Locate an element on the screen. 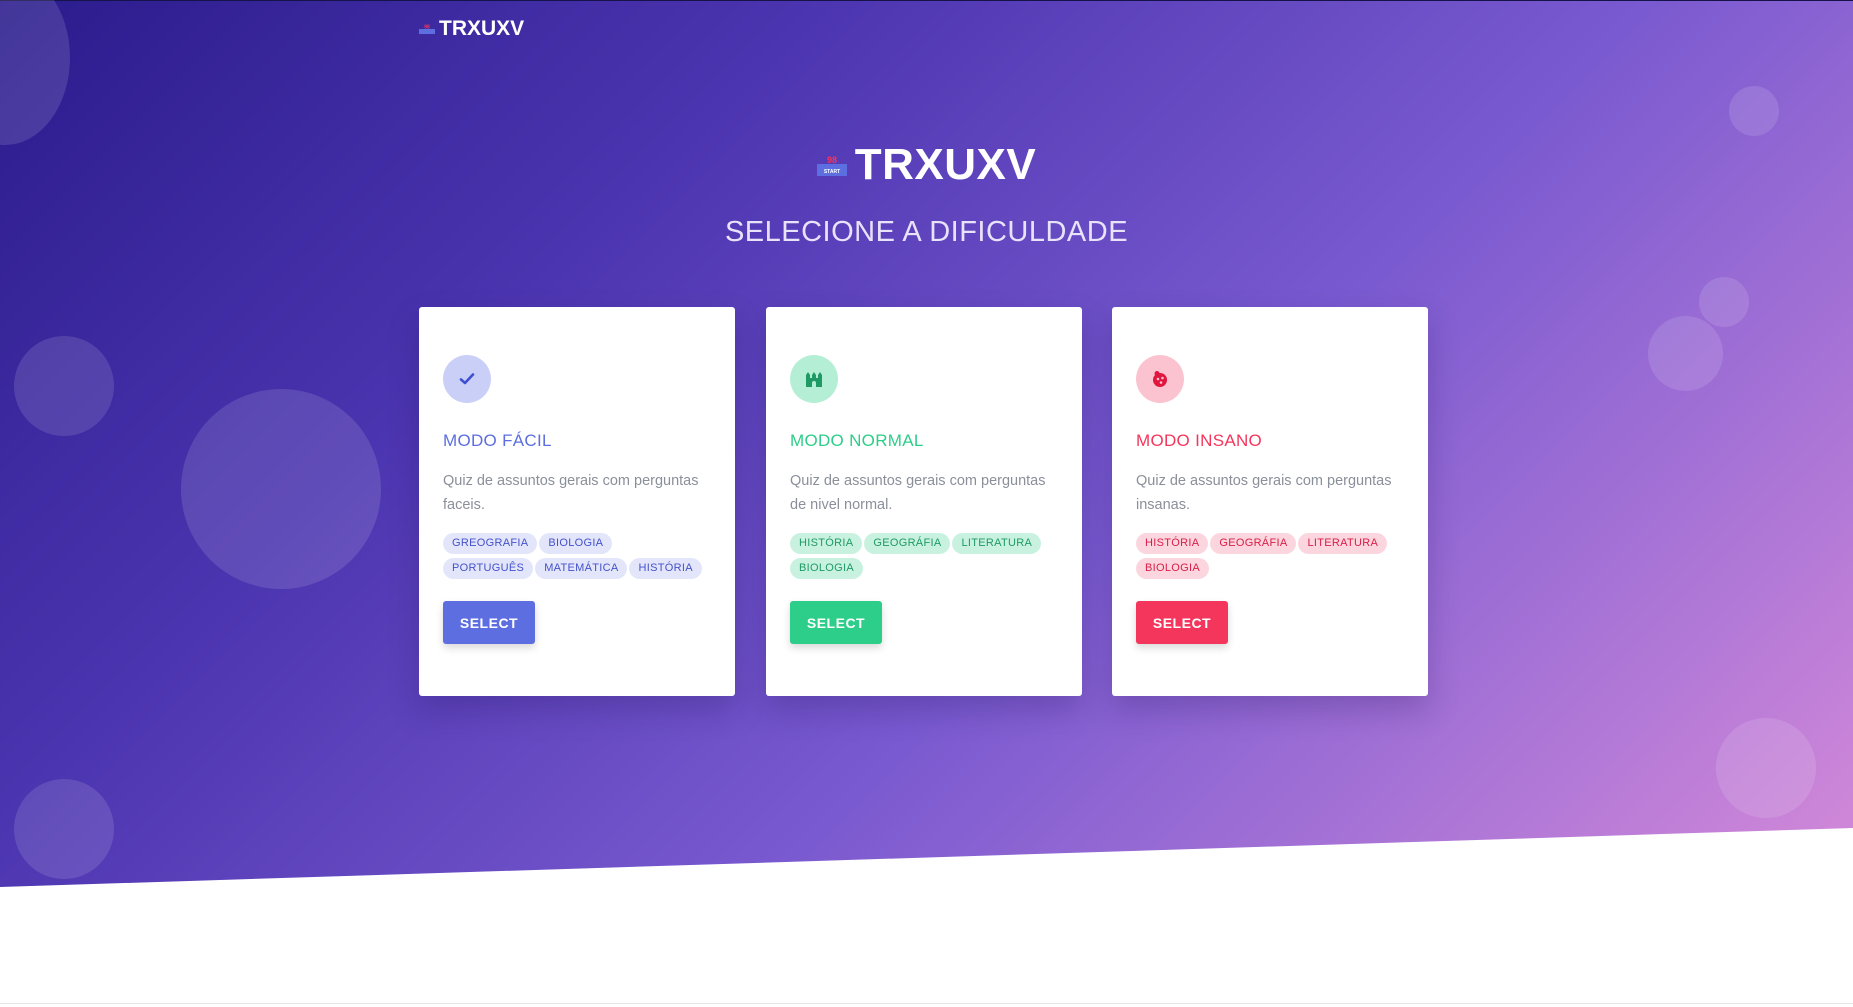 The width and height of the screenshot is (1853, 1007). logo-icon: 98 is located at coordinates (427, 29).